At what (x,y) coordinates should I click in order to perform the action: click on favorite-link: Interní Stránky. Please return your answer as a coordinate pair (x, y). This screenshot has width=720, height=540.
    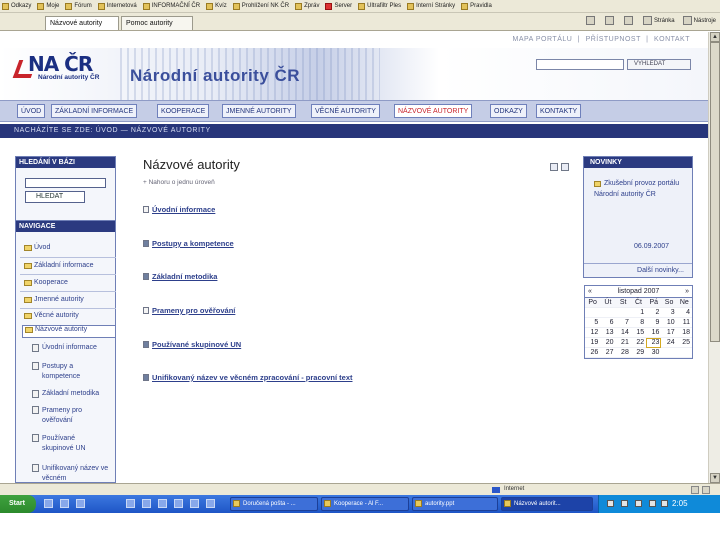
    Looking at the image, I should click on (431, 6).